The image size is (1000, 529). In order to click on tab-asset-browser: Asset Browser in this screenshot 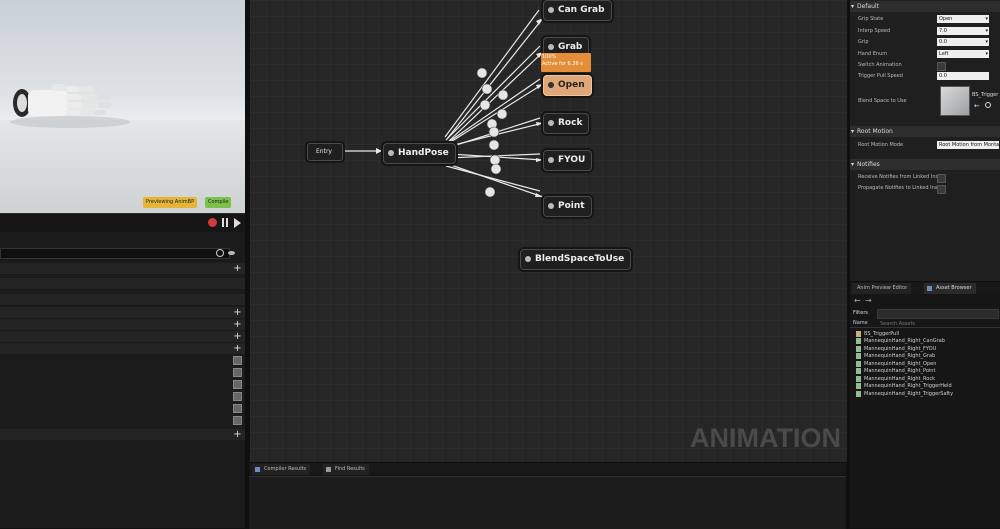, I will do `click(950, 288)`.